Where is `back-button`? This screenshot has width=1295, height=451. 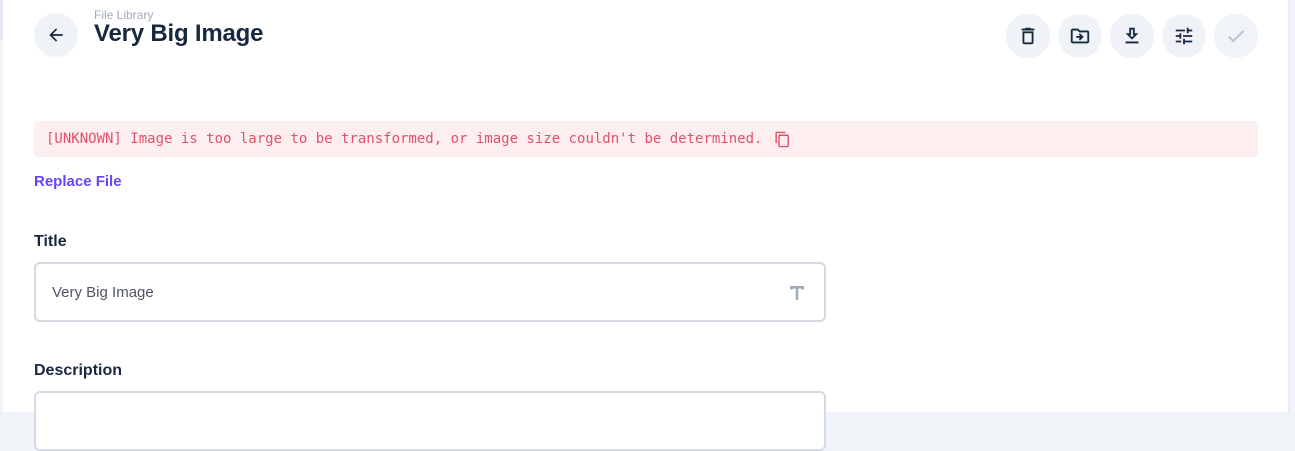 back-button is located at coordinates (56, 35).